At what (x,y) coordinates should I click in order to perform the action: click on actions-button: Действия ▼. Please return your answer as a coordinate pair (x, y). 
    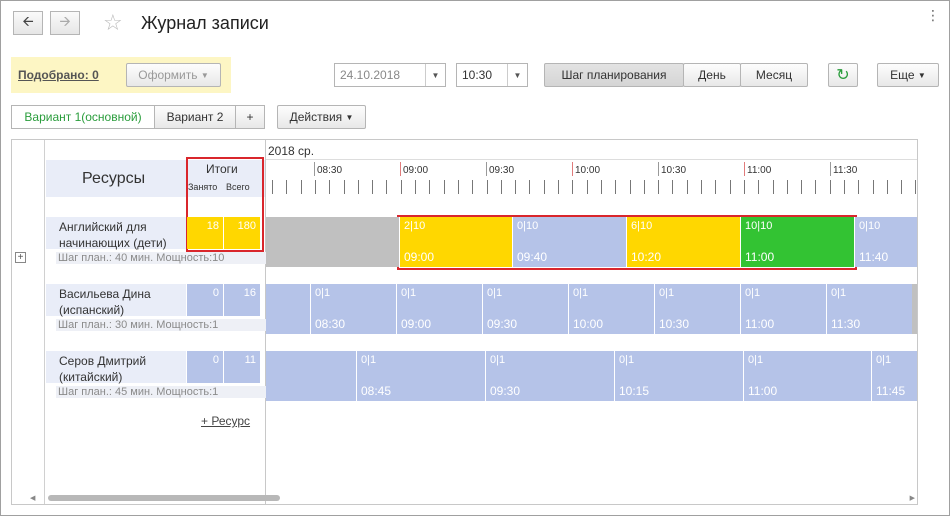
    Looking at the image, I should click on (321, 117).